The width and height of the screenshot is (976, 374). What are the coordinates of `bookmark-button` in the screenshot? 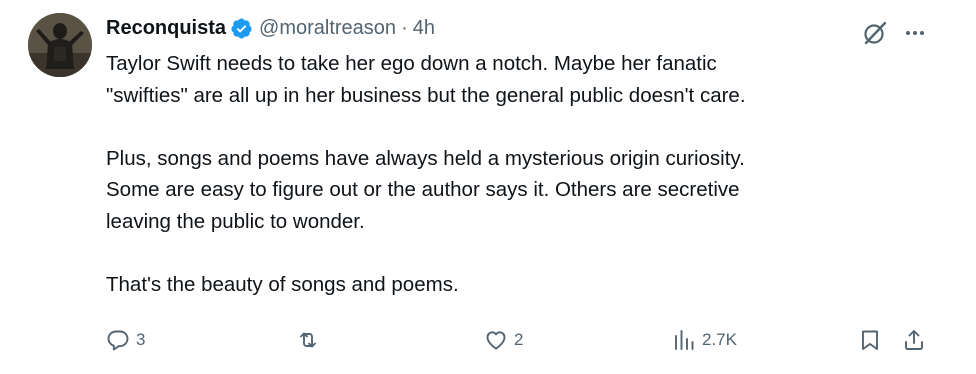 It's located at (870, 340).